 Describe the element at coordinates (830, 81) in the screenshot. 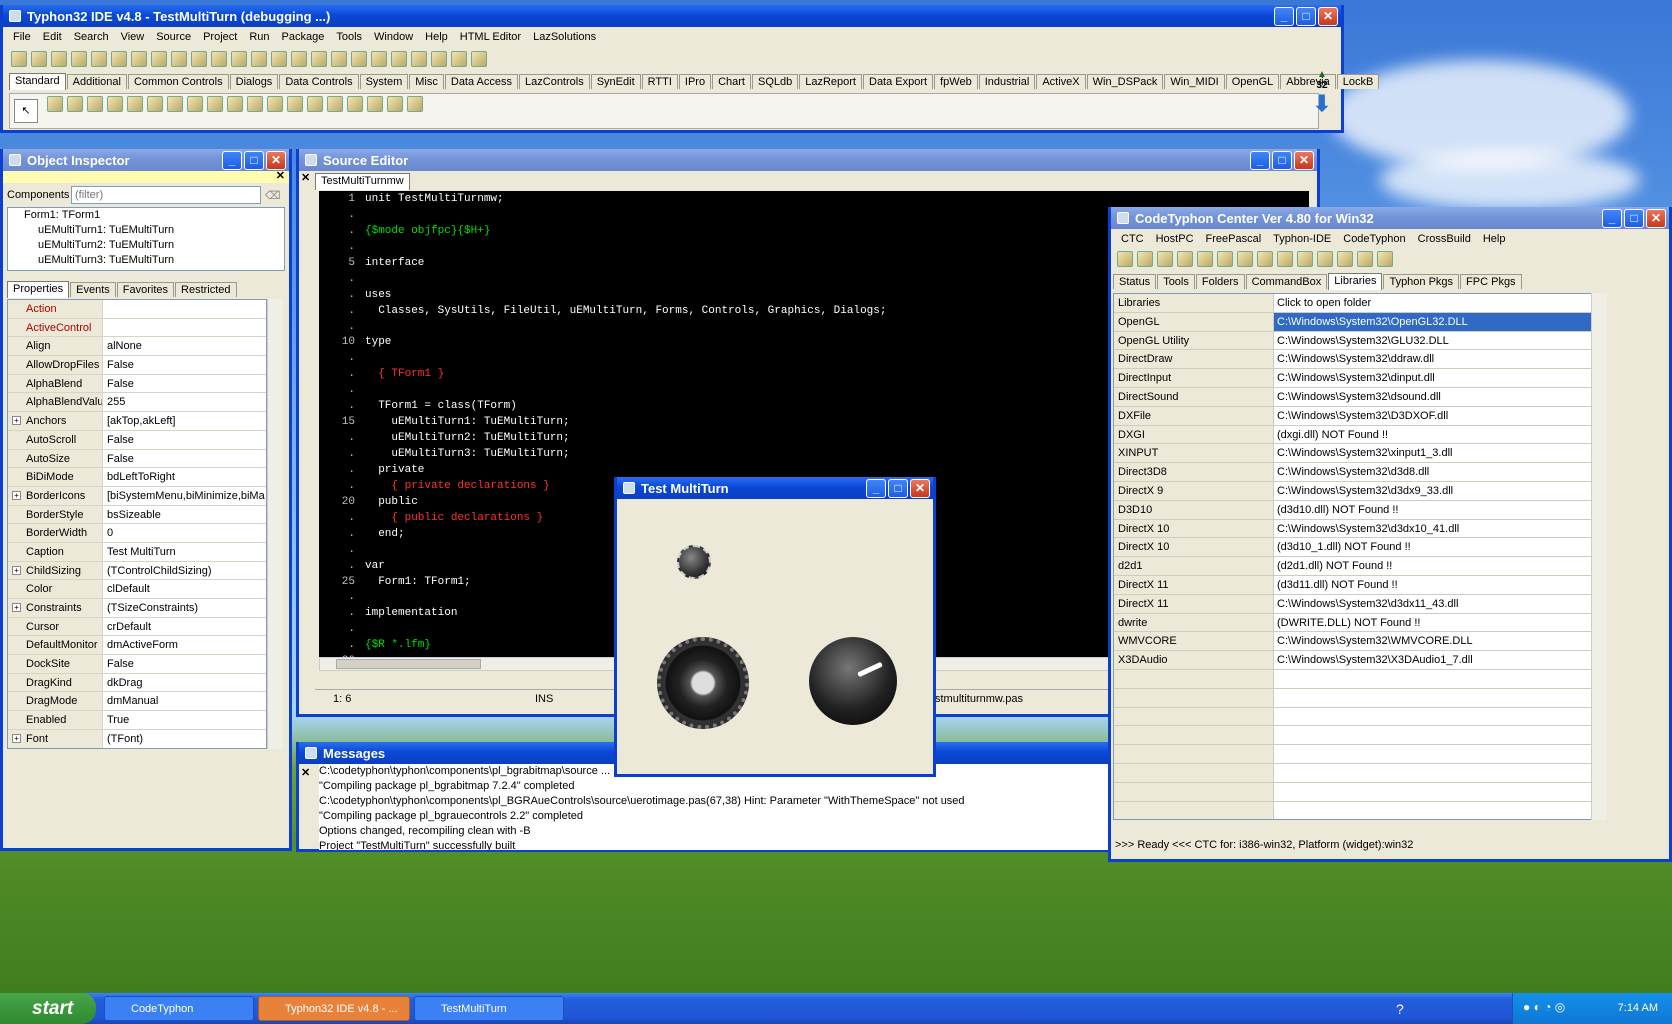

I see `tab-lazreport: LazReport` at that location.